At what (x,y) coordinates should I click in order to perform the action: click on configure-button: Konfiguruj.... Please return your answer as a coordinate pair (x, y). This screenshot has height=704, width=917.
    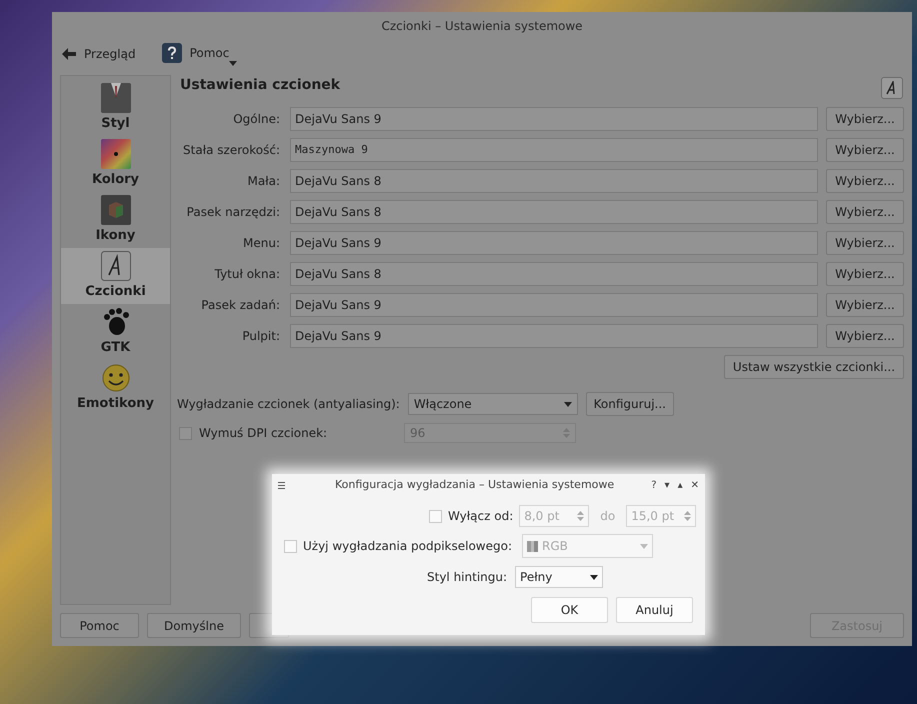
    Looking at the image, I should click on (630, 404).